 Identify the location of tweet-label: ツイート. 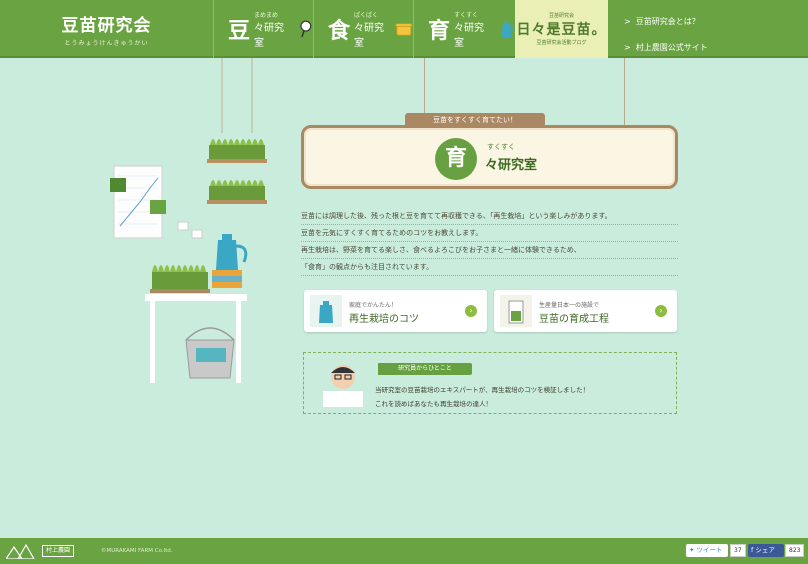
(709, 550).